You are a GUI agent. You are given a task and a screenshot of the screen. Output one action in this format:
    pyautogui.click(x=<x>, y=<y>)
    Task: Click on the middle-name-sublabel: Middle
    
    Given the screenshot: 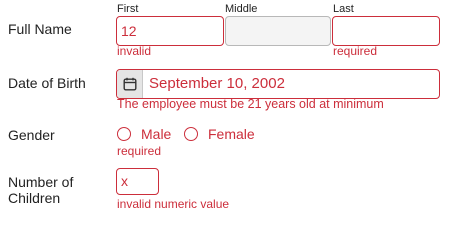 What is the action you would take?
    pyautogui.click(x=241, y=9)
    